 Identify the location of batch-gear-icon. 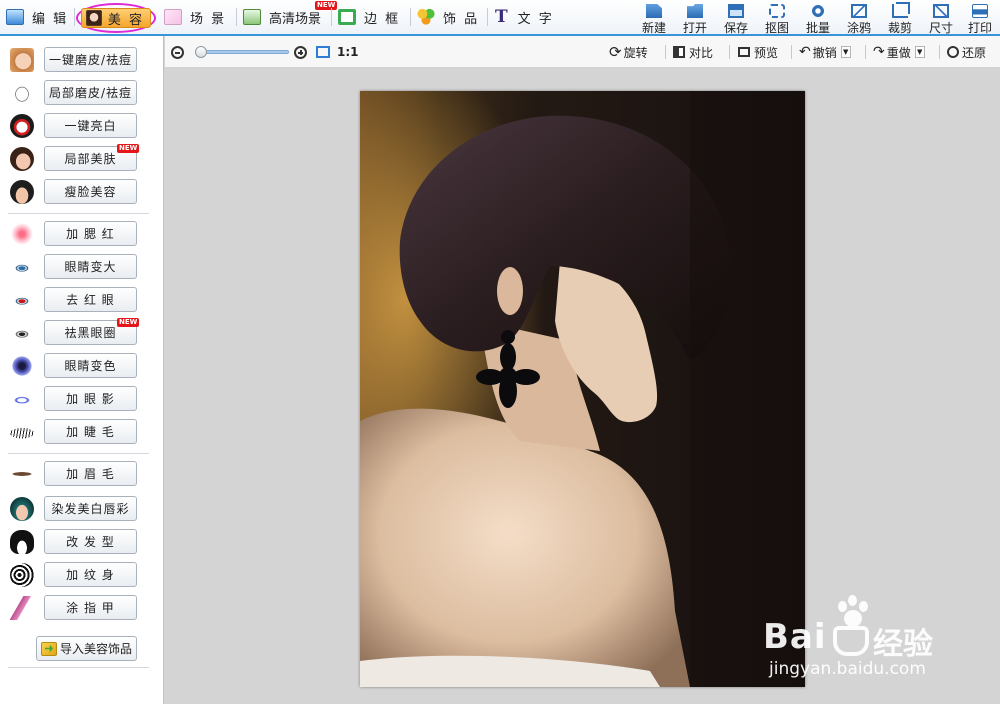
(818, 11).